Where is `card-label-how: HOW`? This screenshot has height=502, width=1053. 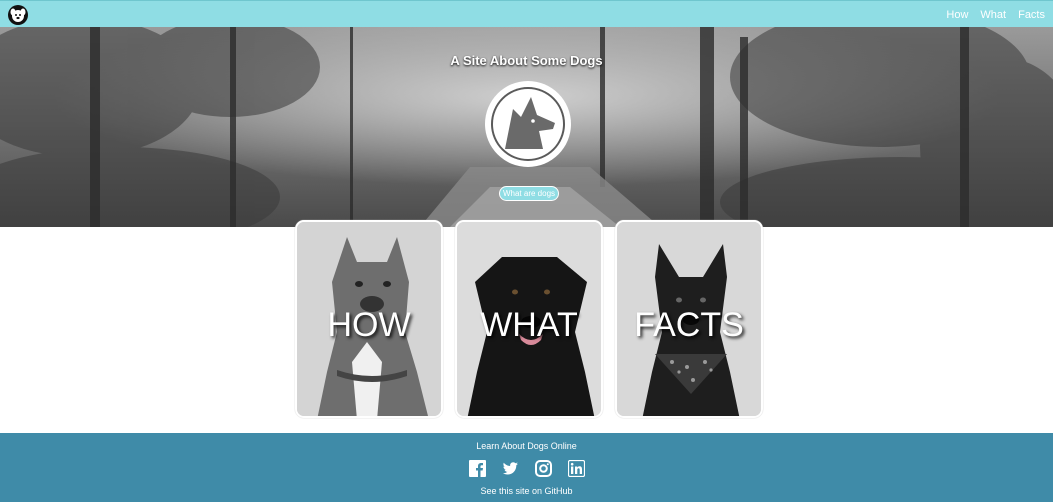
card-label-how: HOW is located at coordinates (369, 325).